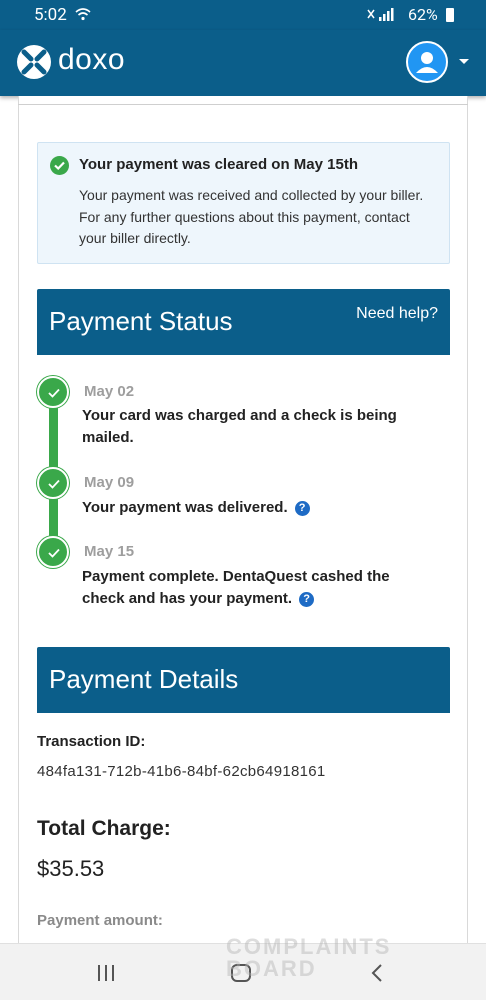 This screenshot has width=486, height=1000. What do you see at coordinates (106, 973) in the screenshot?
I see `recent-apps-icon` at bounding box center [106, 973].